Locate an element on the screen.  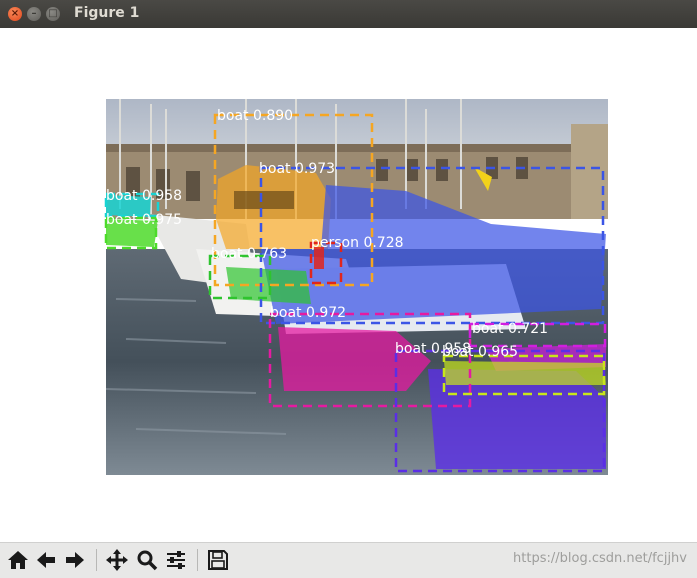
window-title-bar: × – □ Figure 1 is located at coordinates (348, 14).